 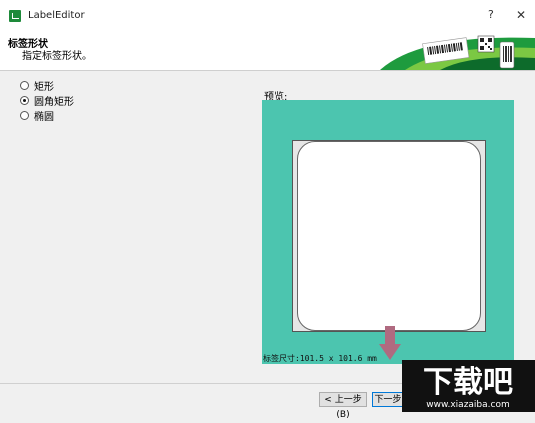 I want to click on down-arrow-icon, so click(x=390, y=343).